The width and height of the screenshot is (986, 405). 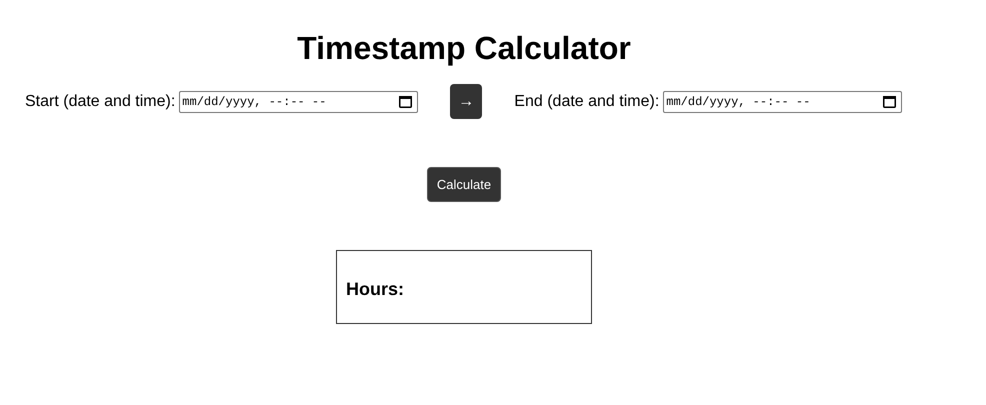 What do you see at coordinates (464, 48) in the screenshot?
I see `page-title: Timestamp Calculator` at bounding box center [464, 48].